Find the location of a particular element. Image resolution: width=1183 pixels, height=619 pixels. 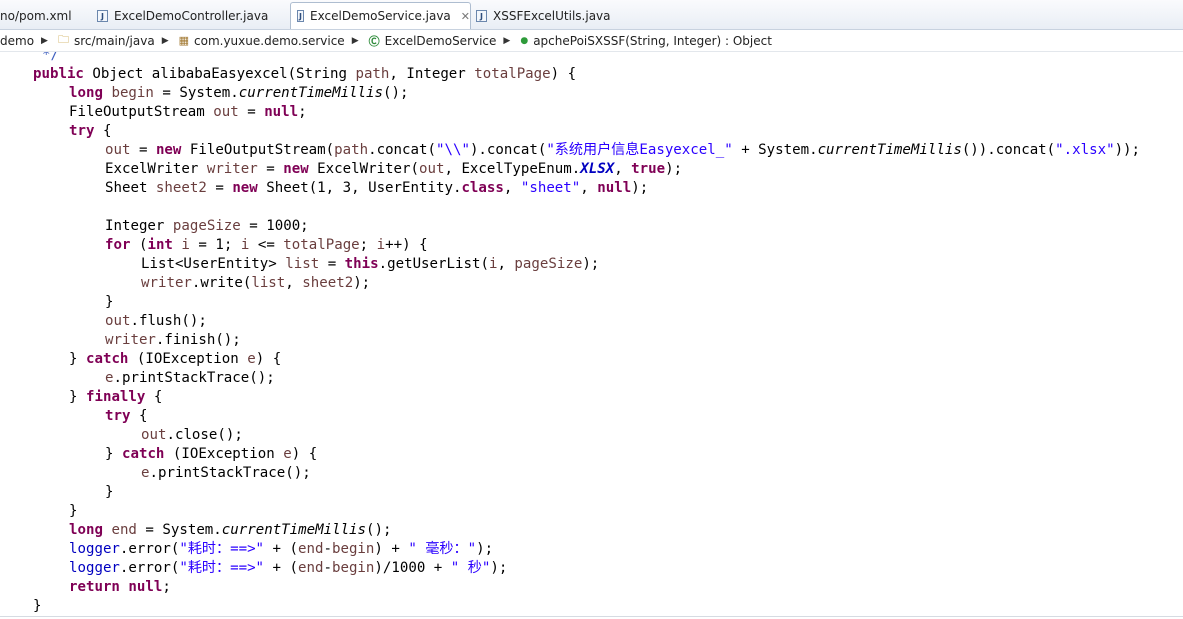

code-text: ) { is located at coordinates (563, 74).